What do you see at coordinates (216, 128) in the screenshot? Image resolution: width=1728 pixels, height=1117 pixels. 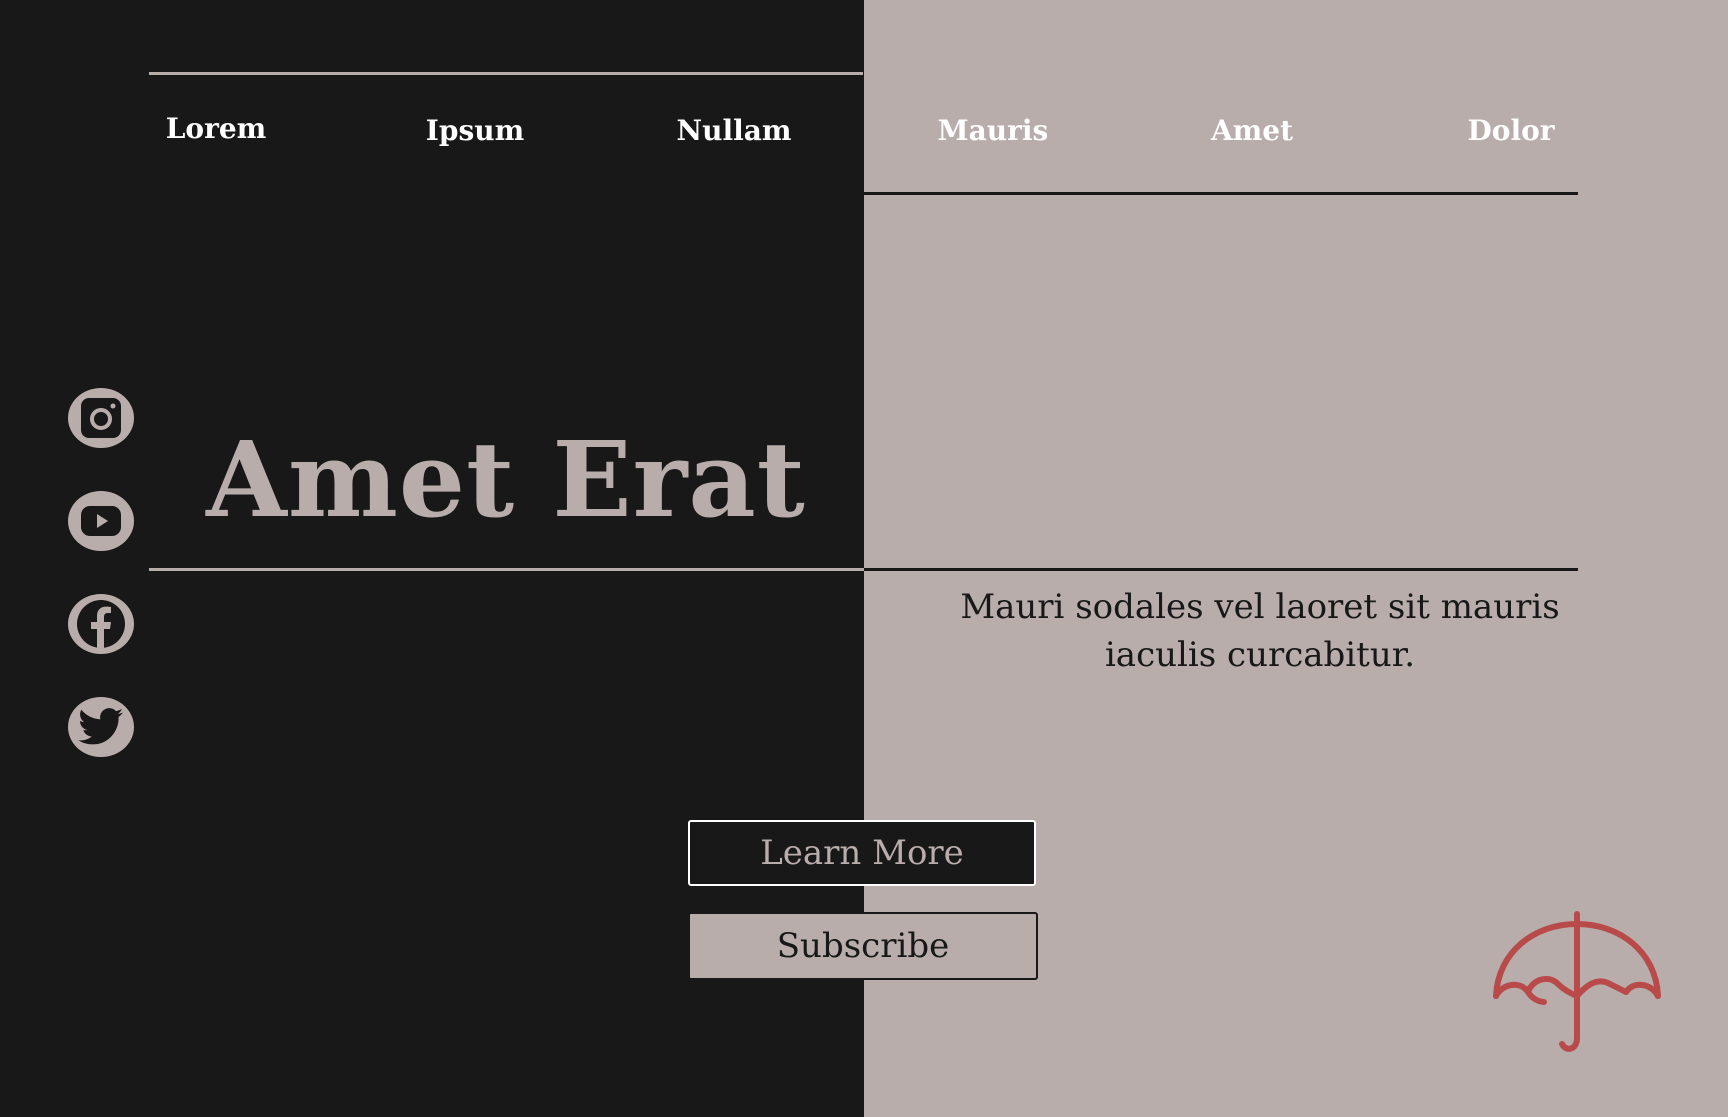 I see `nav-item-lorem: Lorem` at bounding box center [216, 128].